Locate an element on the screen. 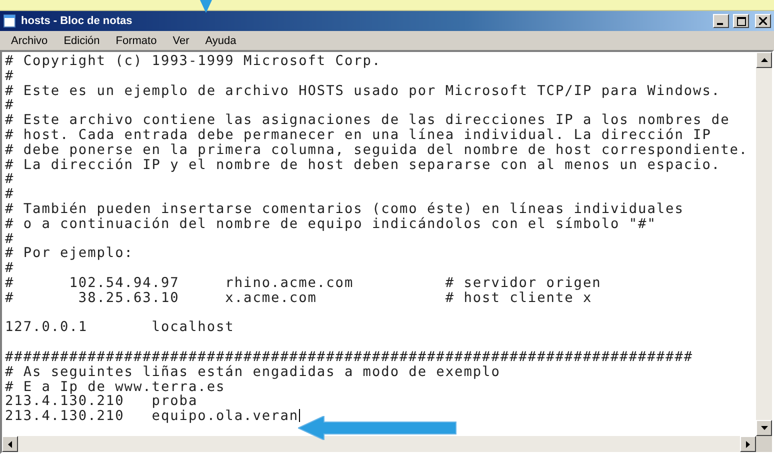 Image resolution: width=774 pixels, height=454 pixels. text-line: 127.0.0.1 localhost is located at coordinates (119, 327).